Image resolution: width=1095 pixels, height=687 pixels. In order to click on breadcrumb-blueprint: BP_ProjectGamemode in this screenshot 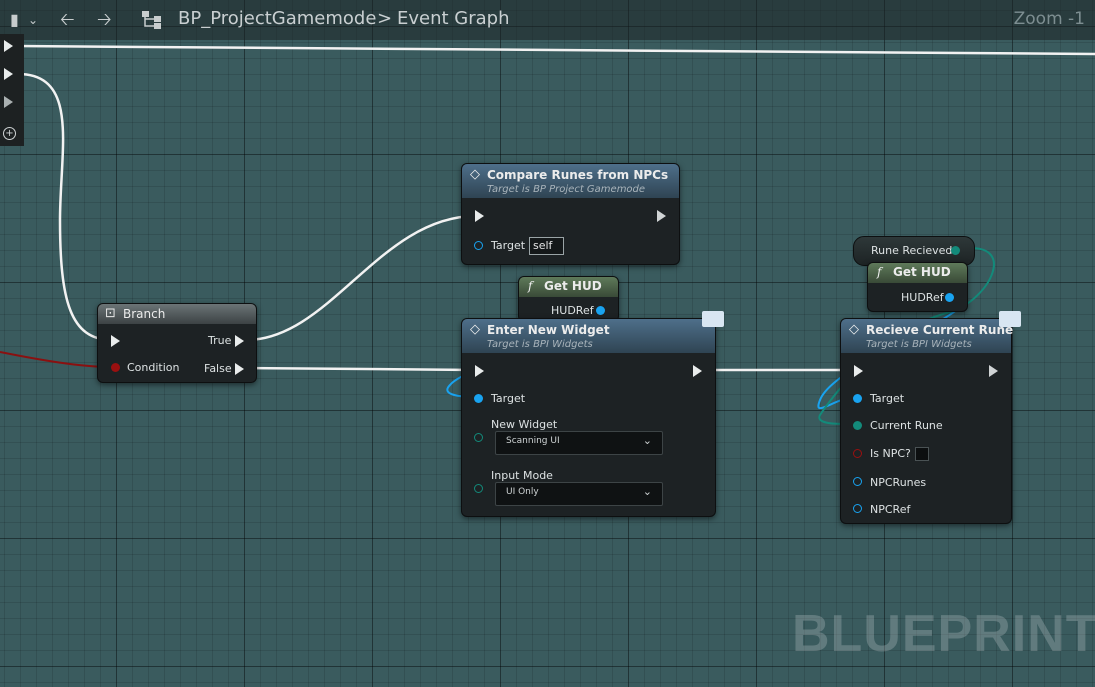, I will do `click(277, 18)`.